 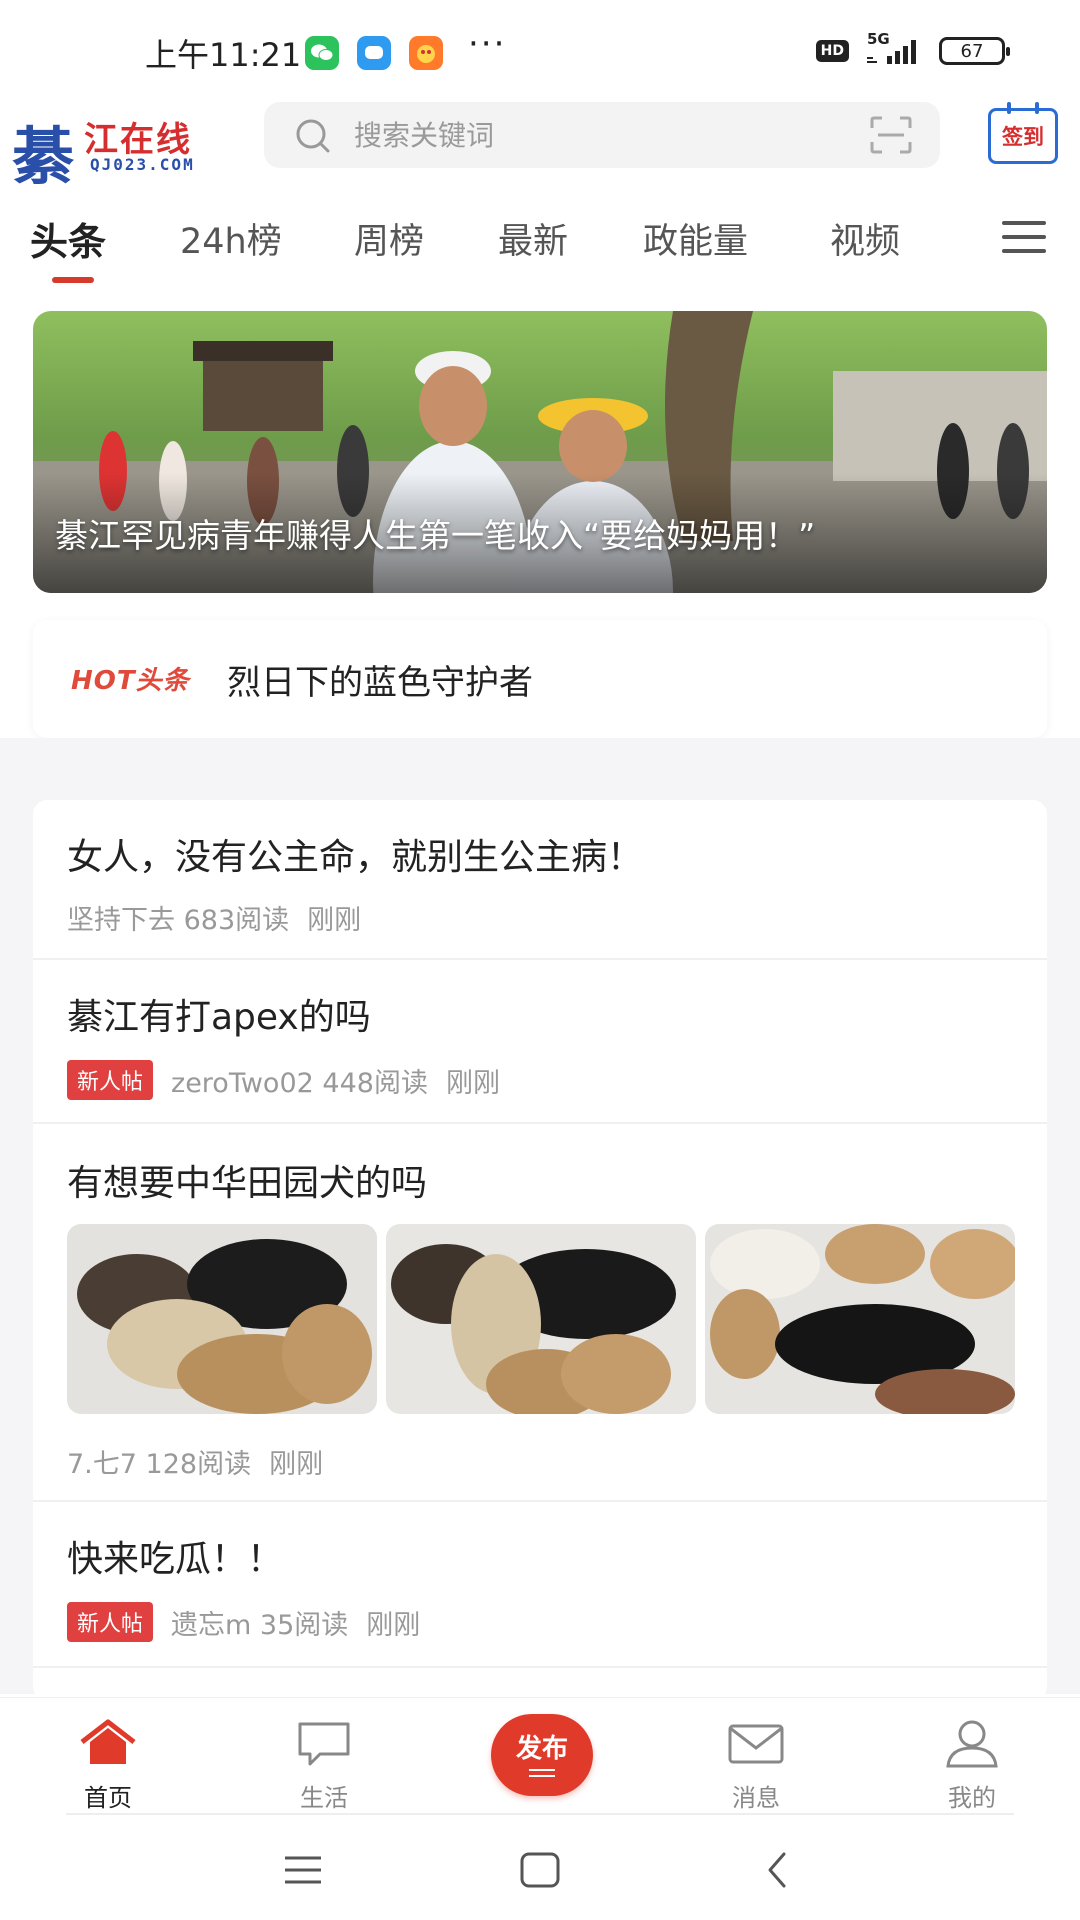 I want to click on recent-apps-button, so click(x=303, y=1870).